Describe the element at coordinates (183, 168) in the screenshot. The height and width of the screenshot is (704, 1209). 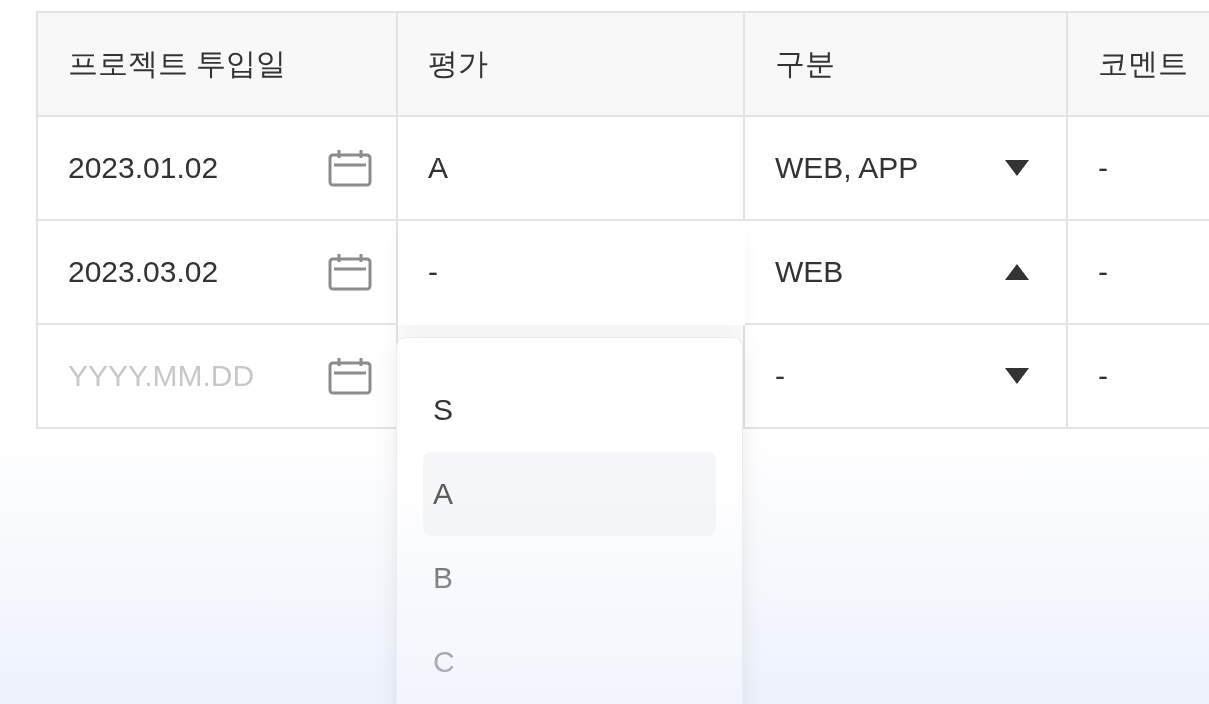
I see `date-field: 2023.01.02` at that location.